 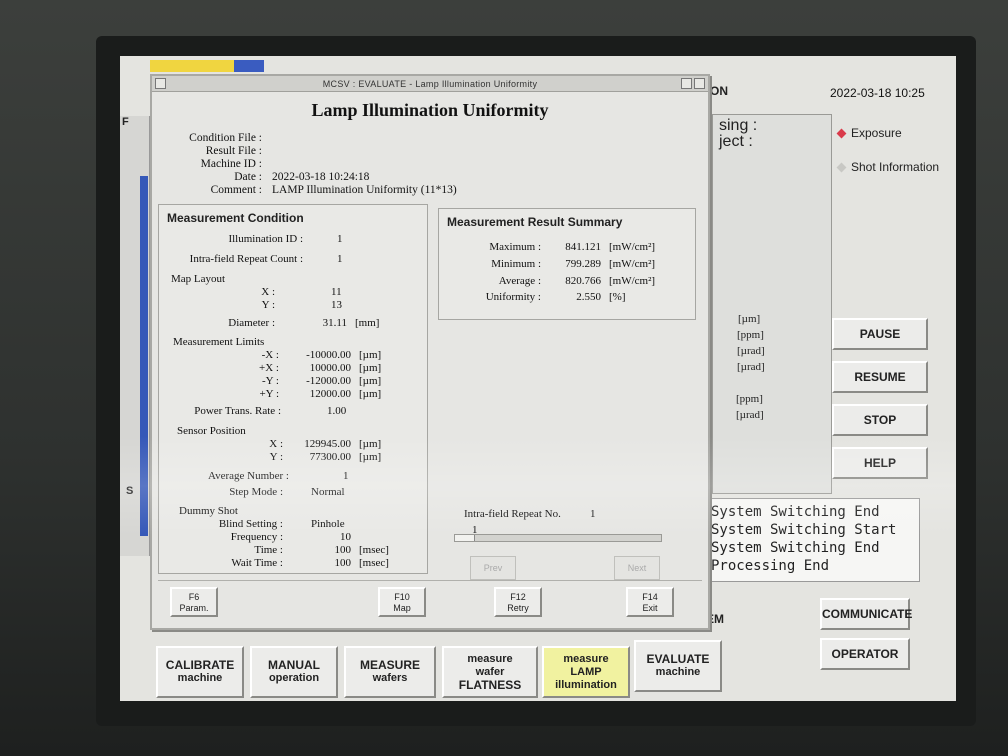 I want to click on repeat-no-value: 1, so click(x=593, y=514).